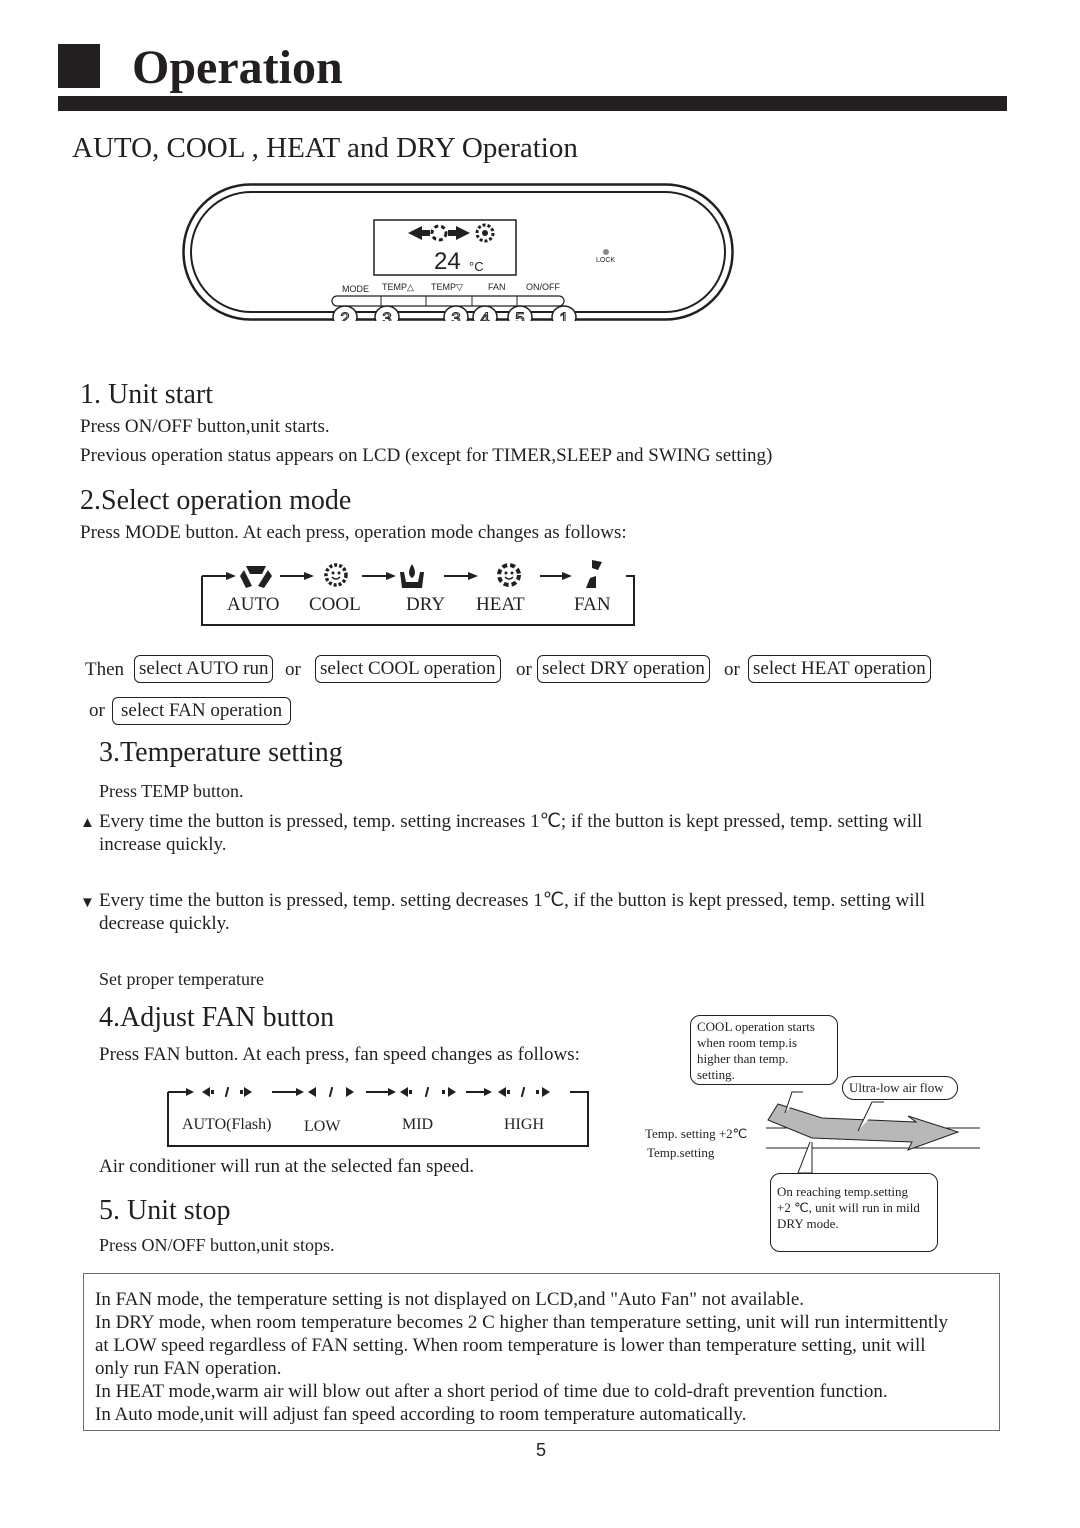 The image size is (1080, 1528). What do you see at coordinates (412, 576) in the screenshot?
I see `dry-icon` at bounding box center [412, 576].